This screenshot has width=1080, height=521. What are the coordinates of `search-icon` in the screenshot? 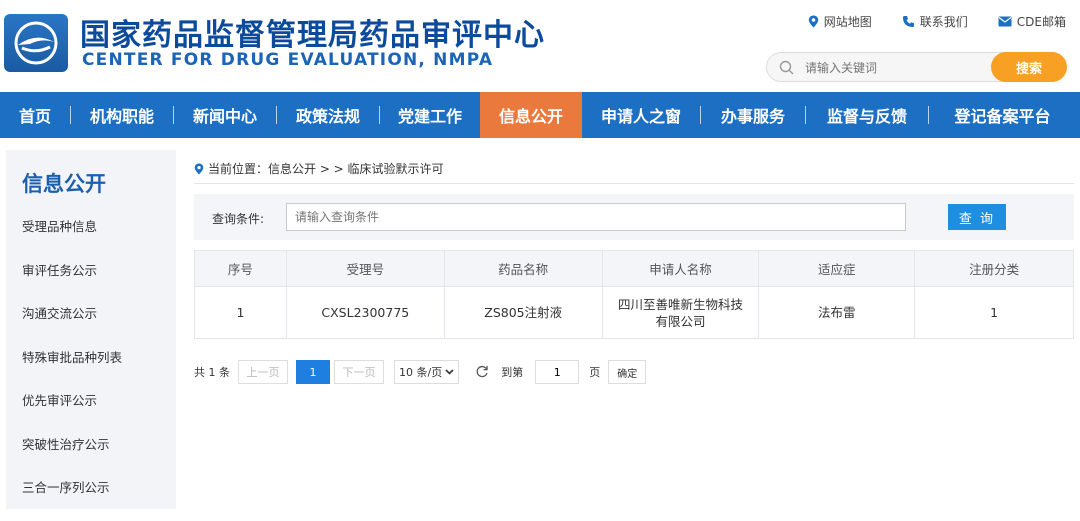 It's located at (786, 67).